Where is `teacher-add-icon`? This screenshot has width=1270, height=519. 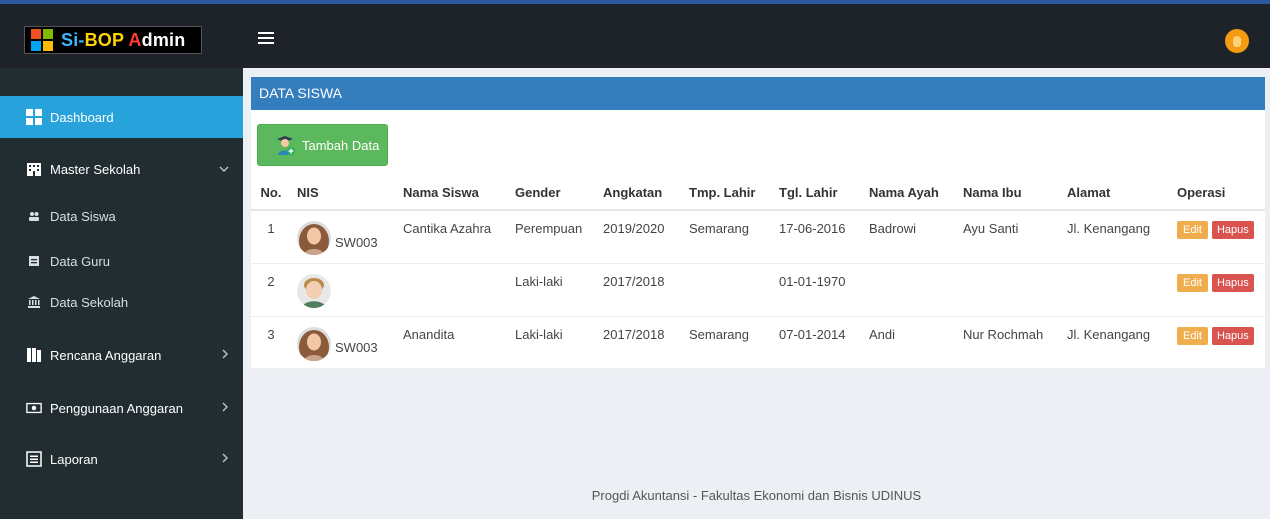 teacher-add-icon is located at coordinates (285, 145).